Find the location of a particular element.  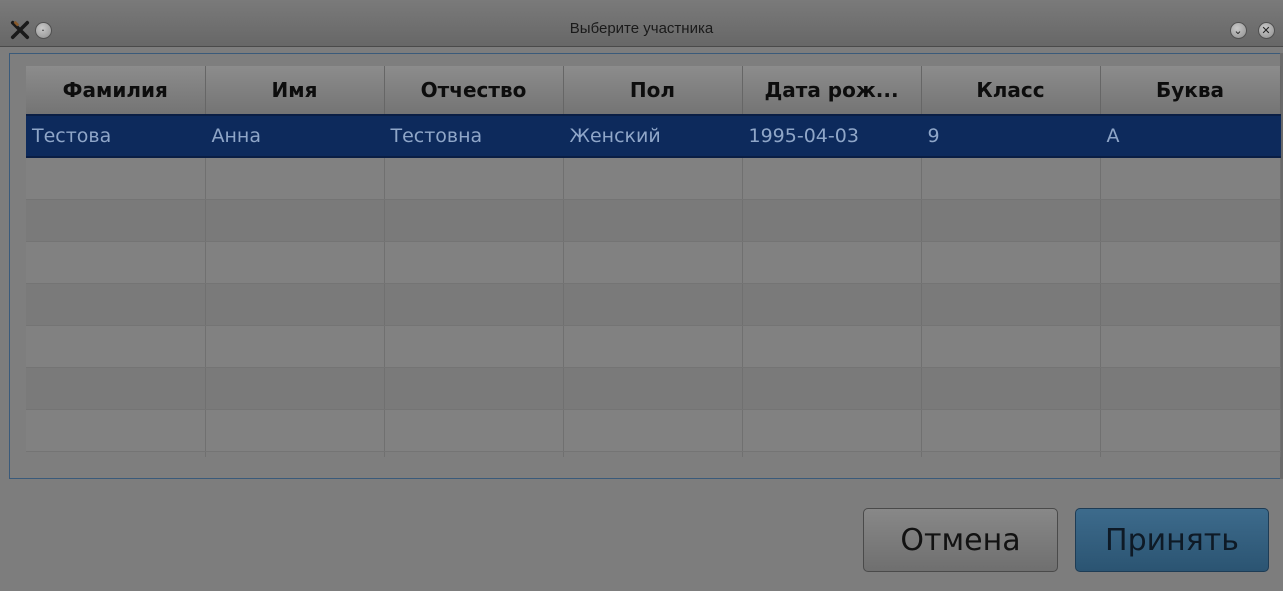

close-icon: ✕ is located at coordinates (1266, 30).